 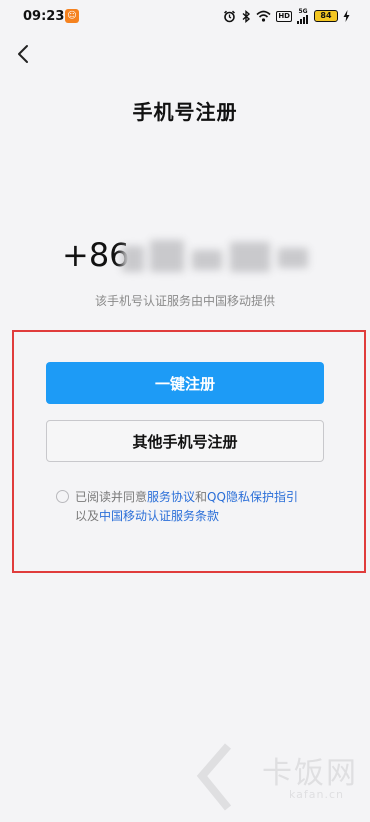 I want to click on agreement-and-also: 以及, so click(x=87, y=516).